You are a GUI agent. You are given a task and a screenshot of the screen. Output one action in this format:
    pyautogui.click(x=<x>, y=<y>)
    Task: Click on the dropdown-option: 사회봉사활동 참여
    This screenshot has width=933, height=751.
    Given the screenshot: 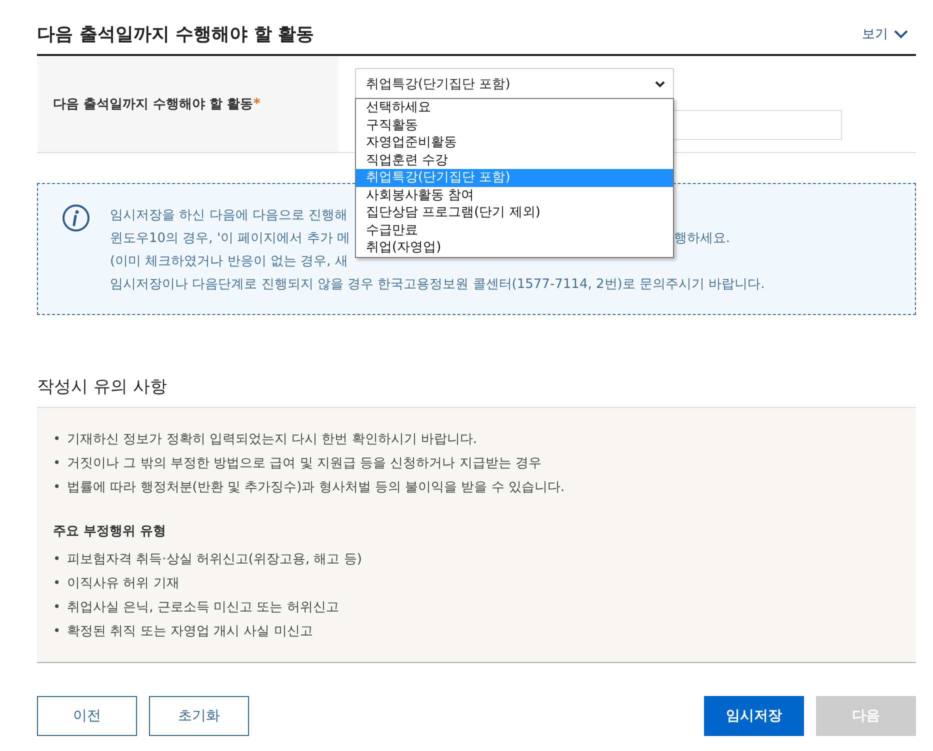 What is the action you would take?
    pyautogui.click(x=514, y=195)
    